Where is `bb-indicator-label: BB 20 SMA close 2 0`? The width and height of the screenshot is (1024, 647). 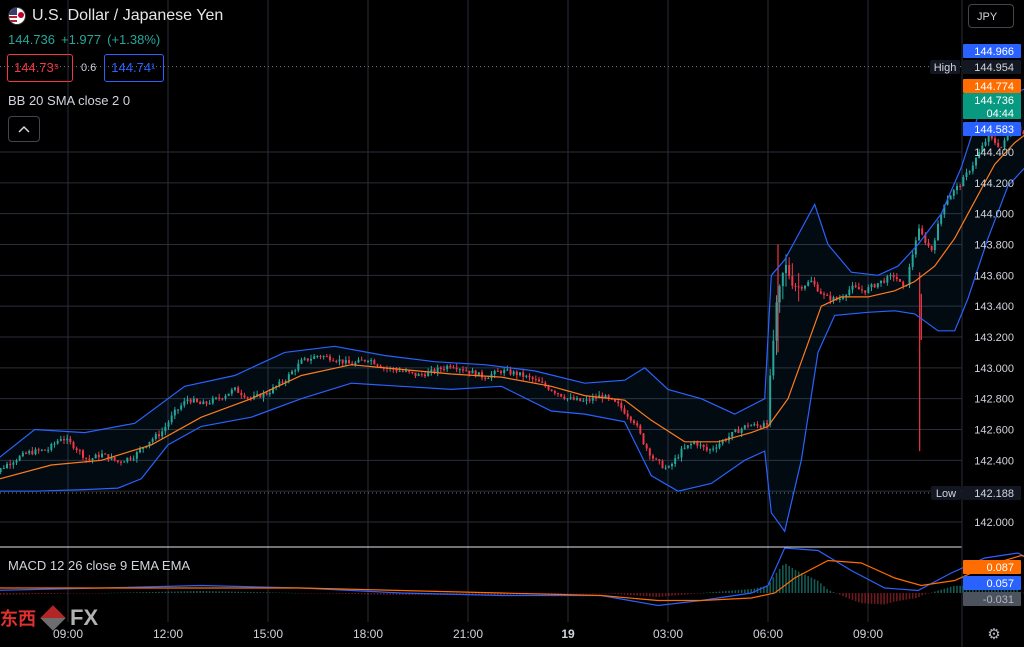
bb-indicator-label: BB 20 SMA close 2 0 is located at coordinates (69, 100).